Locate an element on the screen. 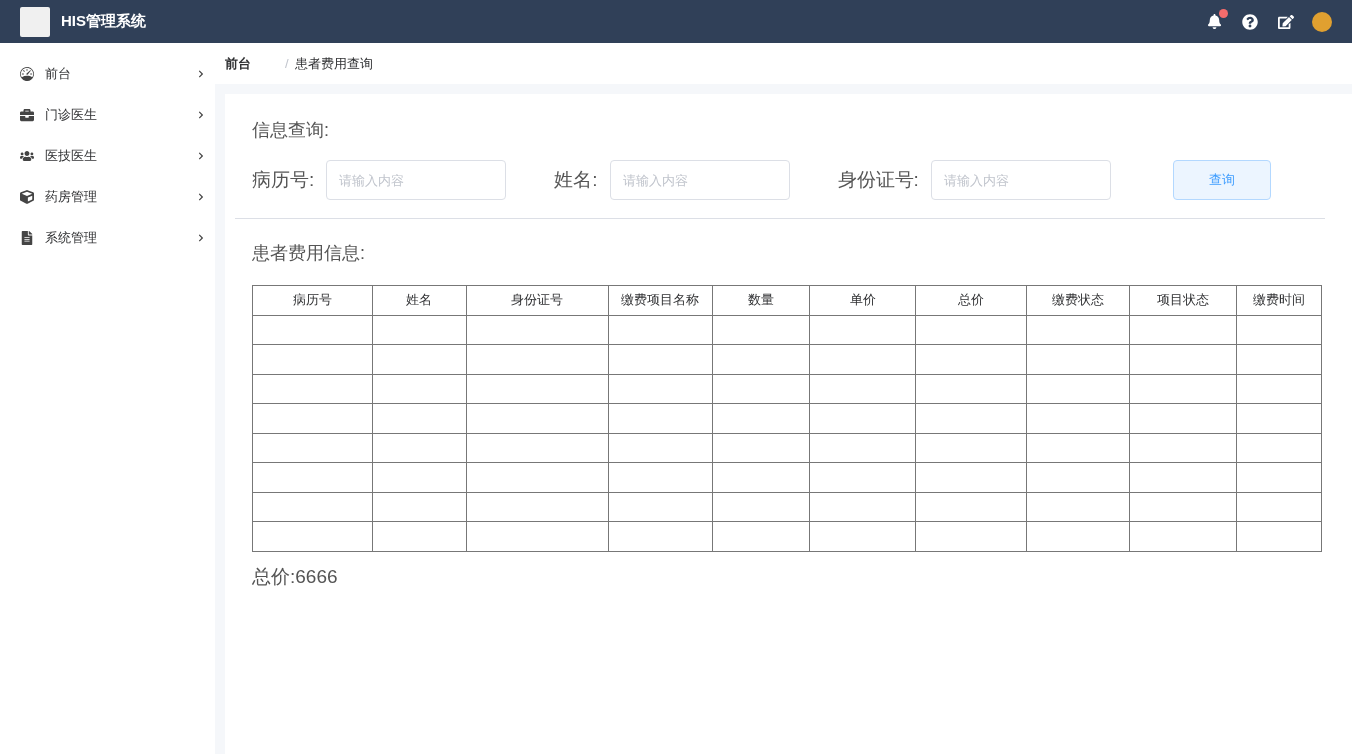 The image size is (1352, 754). column-header: 身份证号 is located at coordinates (537, 300).